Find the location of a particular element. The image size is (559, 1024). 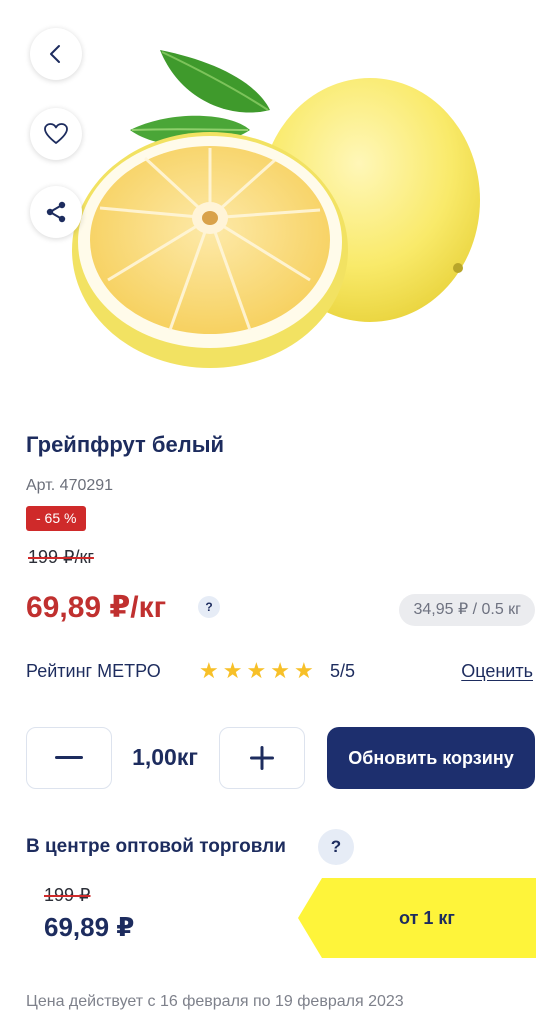

back-button is located at coordinates (56, 54).